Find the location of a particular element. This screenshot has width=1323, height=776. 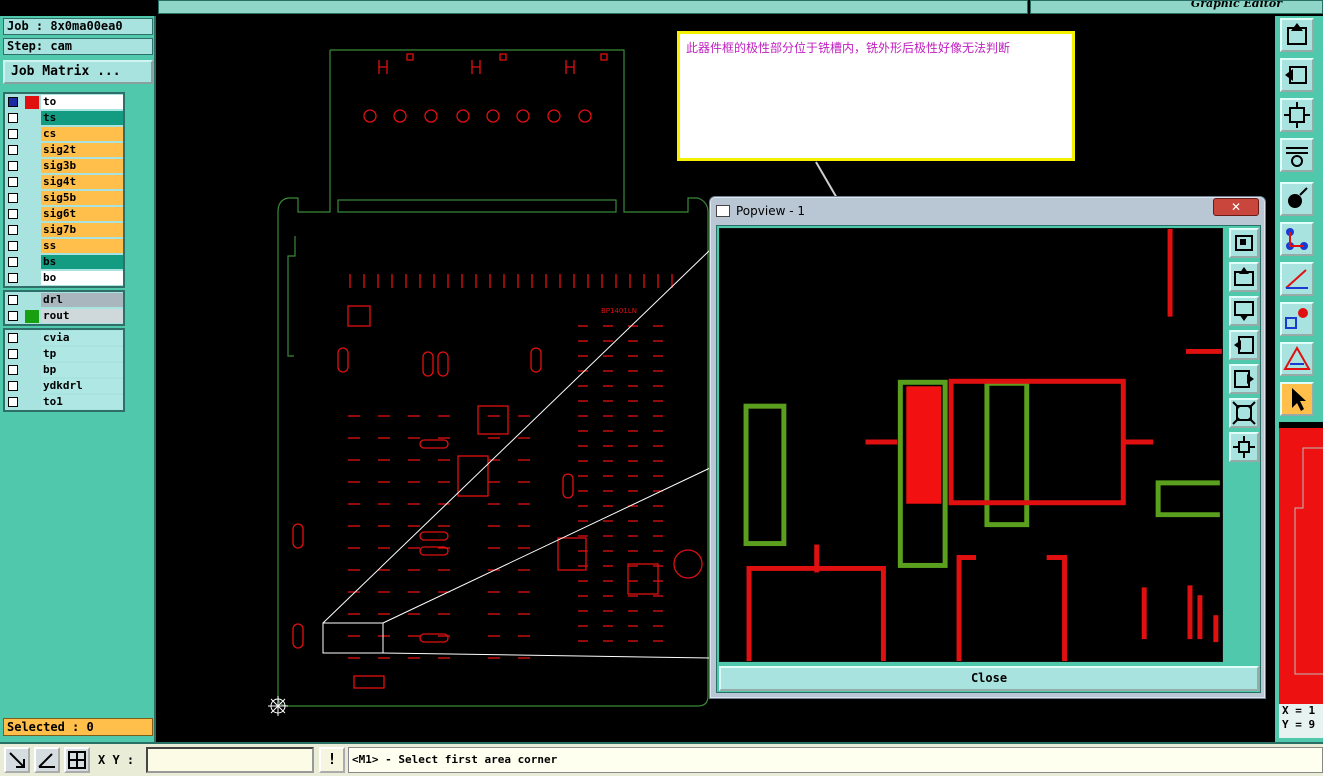

feature-select-icon is located at coordinates (1297, 199).